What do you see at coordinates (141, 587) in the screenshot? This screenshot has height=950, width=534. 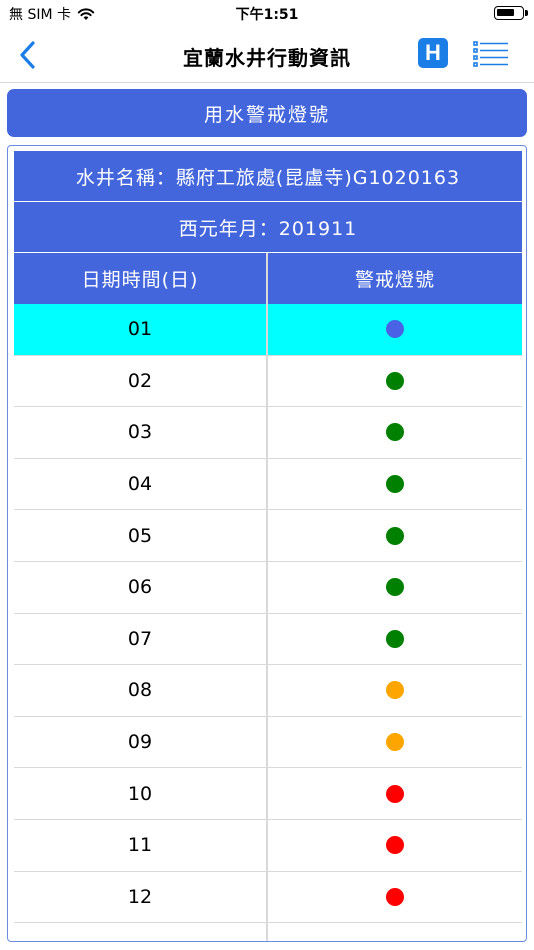 I see `day-cell: 06` at bounding box center [141, 587].